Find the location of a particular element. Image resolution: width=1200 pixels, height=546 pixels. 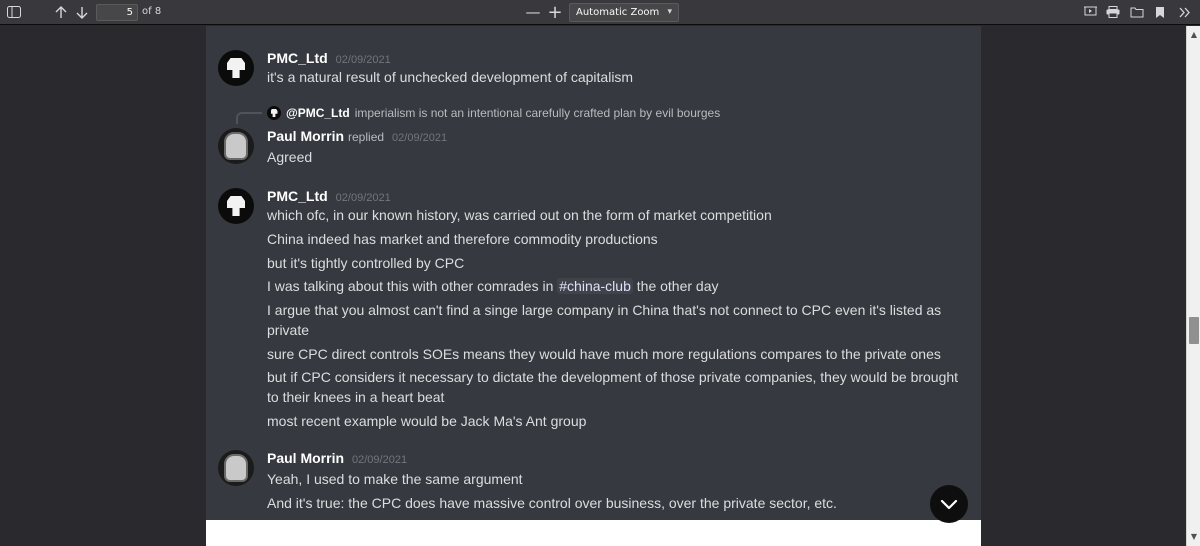

open-file-icon is located at coordinates (1137, 12).